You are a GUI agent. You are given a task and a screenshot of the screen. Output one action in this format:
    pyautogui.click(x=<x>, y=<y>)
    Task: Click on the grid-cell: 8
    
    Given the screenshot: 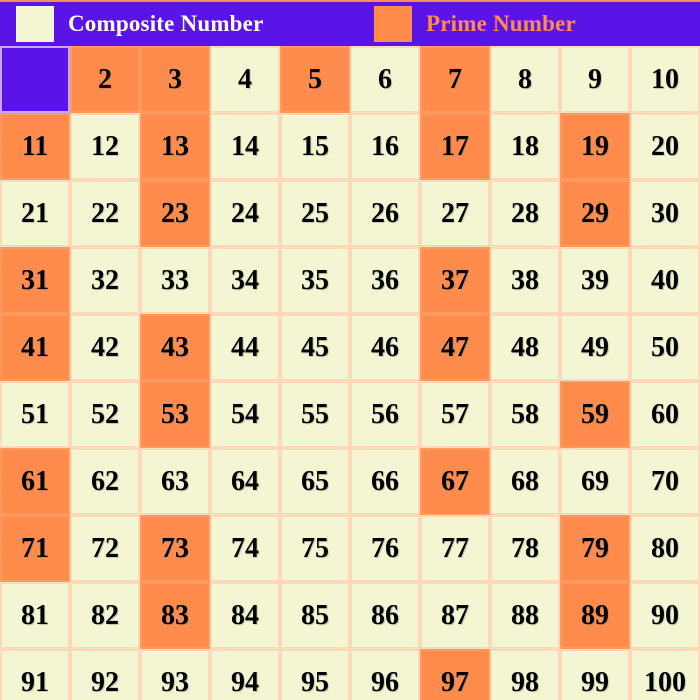 What is the action you would take?
    pyautogui.click(x=525, y=79)
    